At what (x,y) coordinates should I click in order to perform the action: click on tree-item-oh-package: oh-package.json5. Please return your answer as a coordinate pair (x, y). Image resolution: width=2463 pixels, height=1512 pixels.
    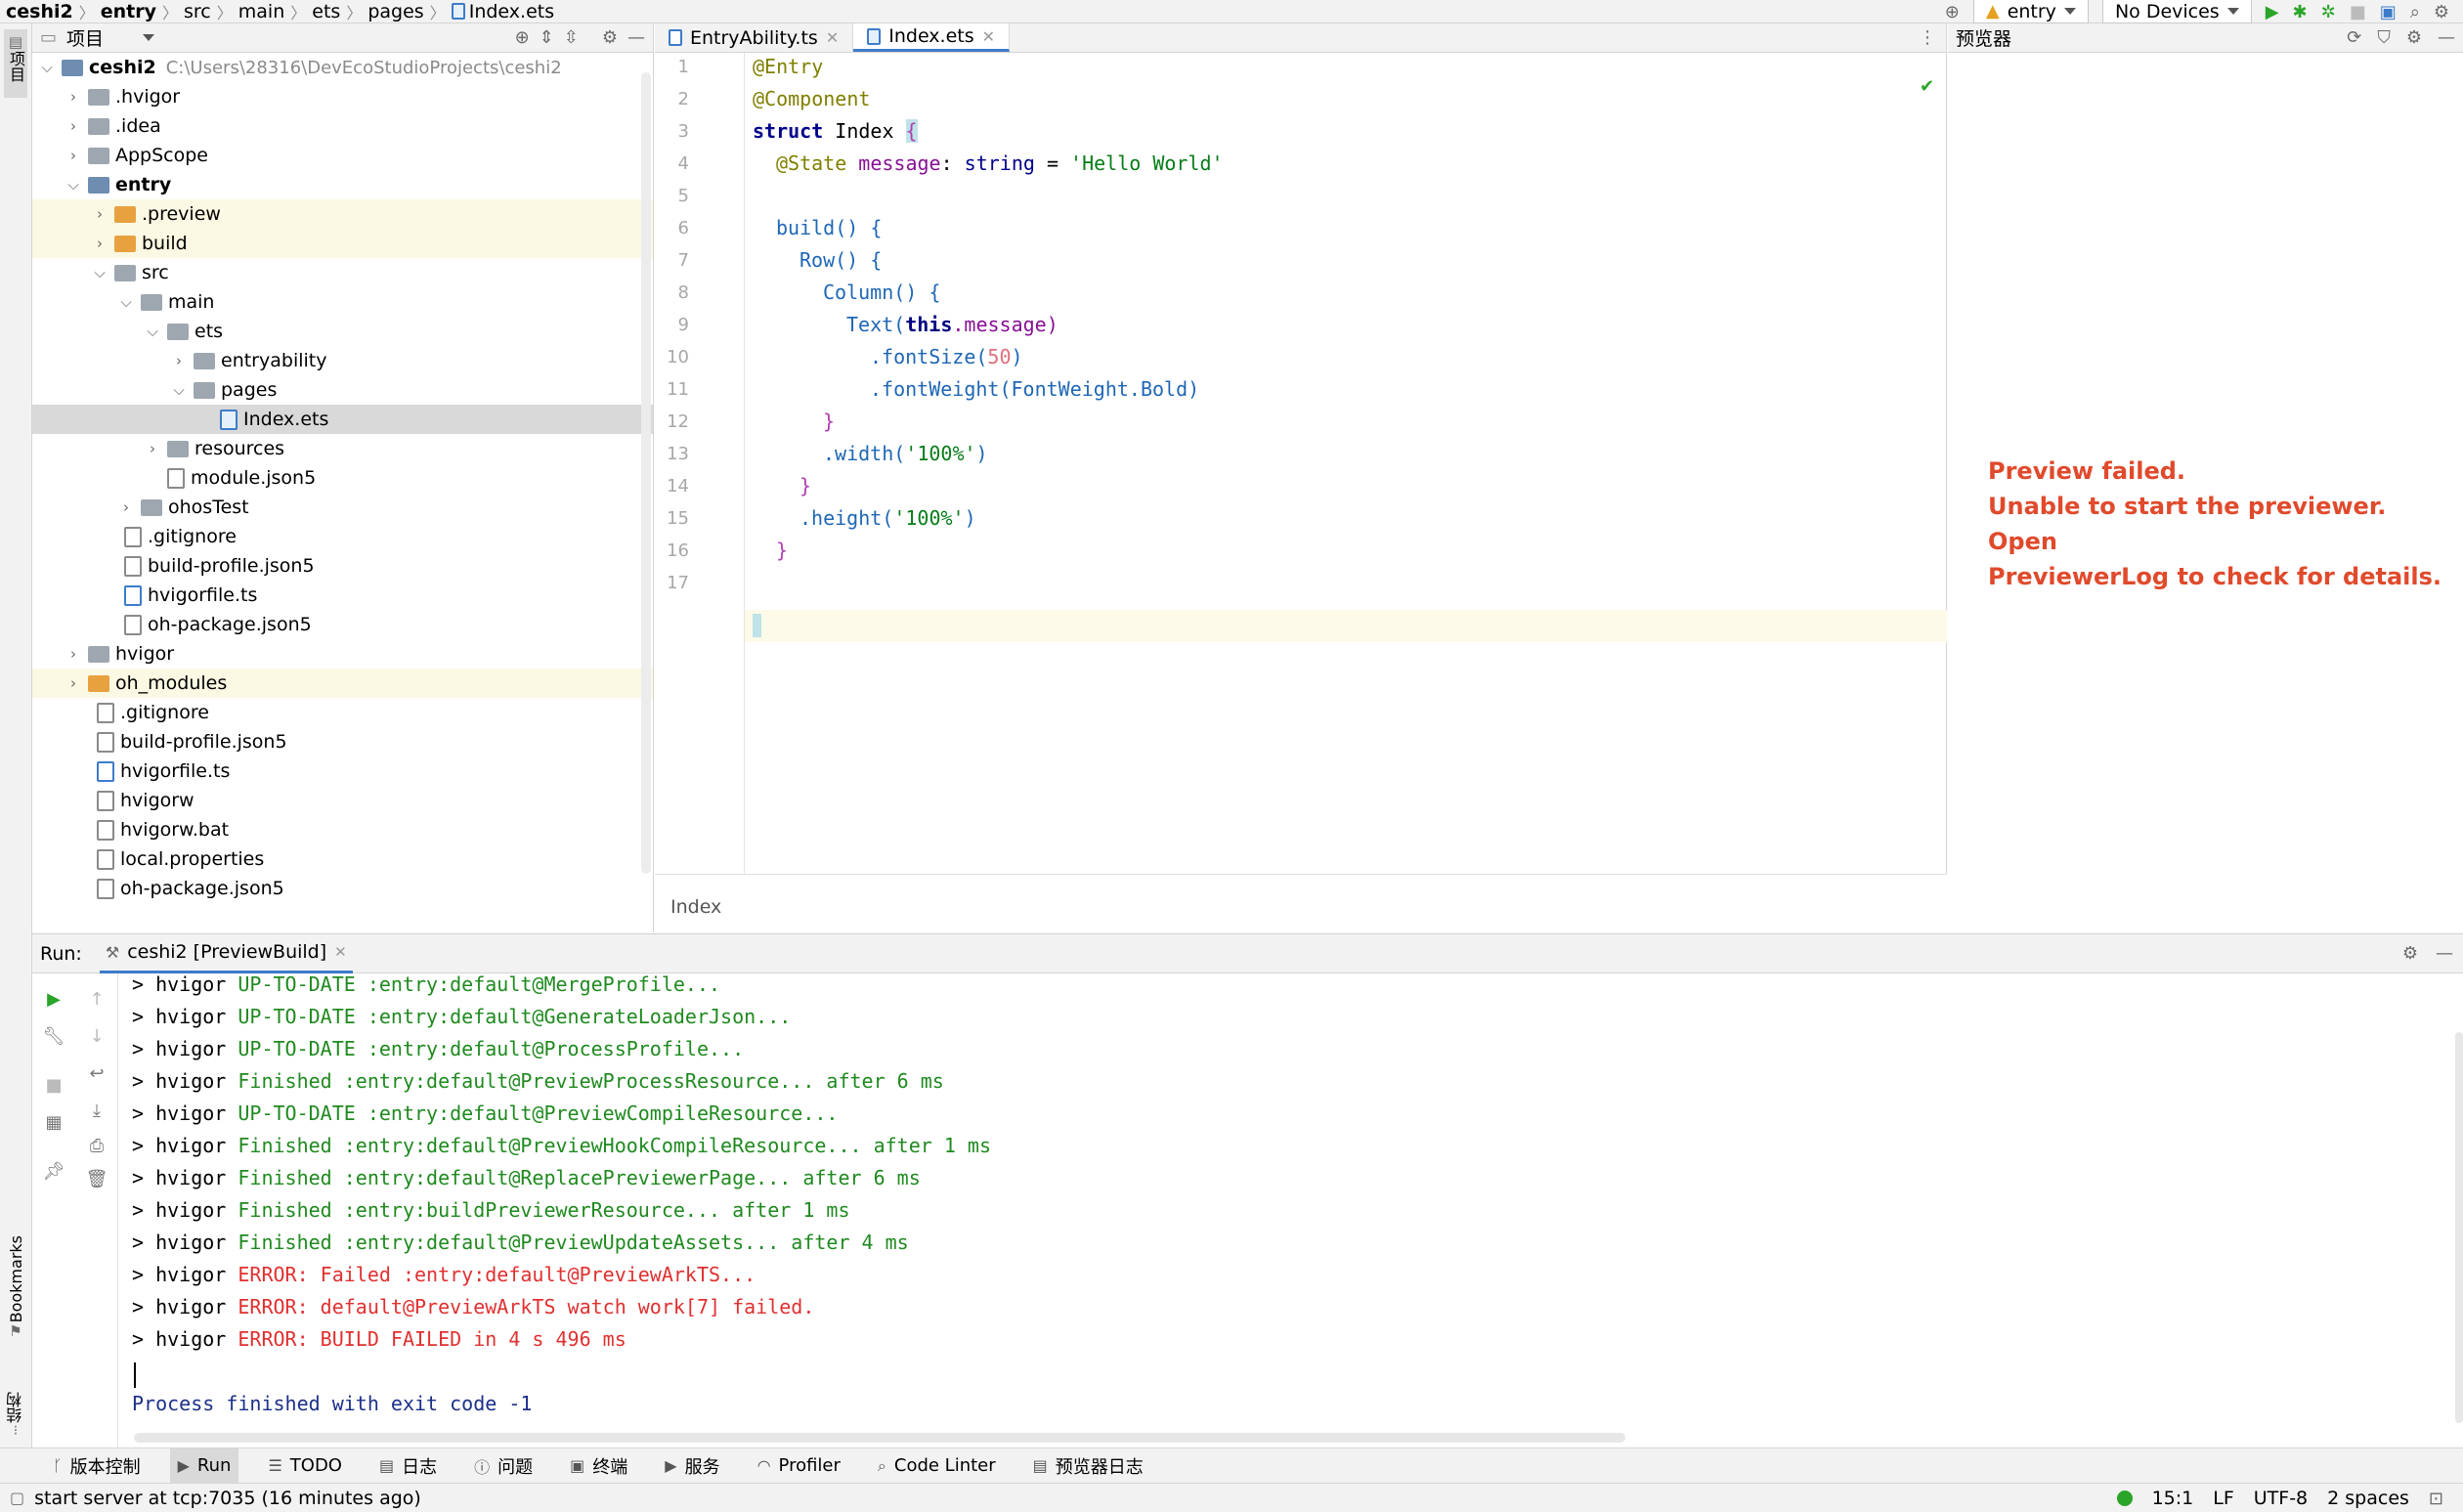
    Looking at the image, I should click on (342, 888).